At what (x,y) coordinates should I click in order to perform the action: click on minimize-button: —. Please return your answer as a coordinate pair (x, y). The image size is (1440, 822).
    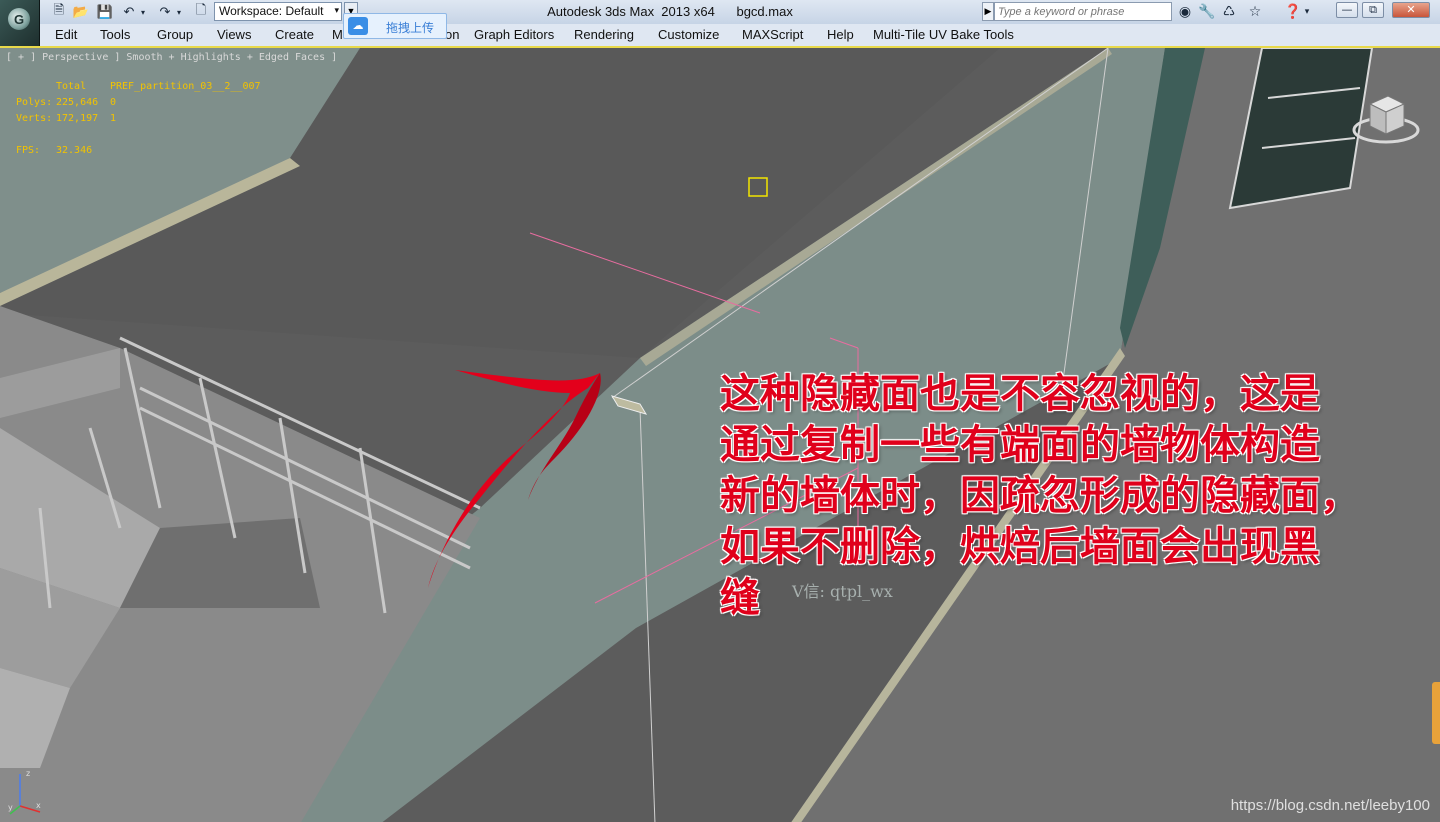
    Looking at the image, I should click on (1347, 10).